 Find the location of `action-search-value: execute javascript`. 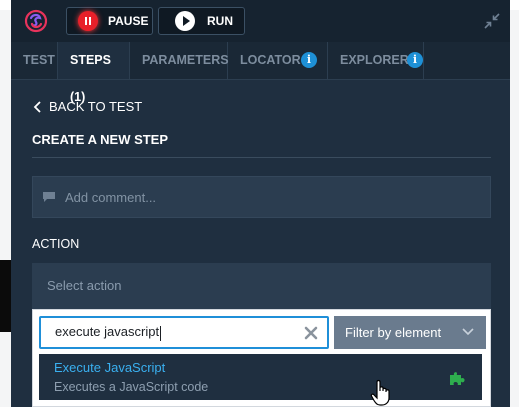

action-search-value: execute javascript is located at coordinates (107, 332).